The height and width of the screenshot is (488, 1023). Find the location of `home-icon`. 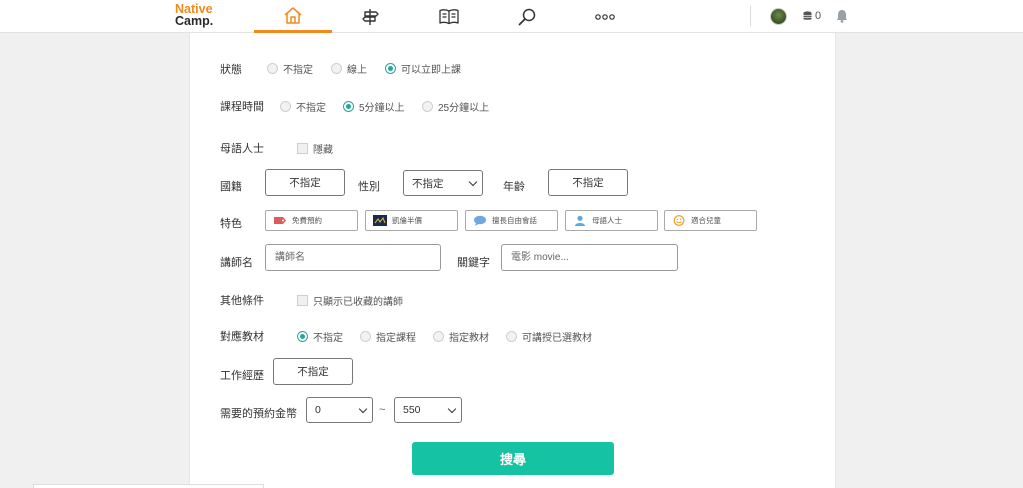

home-icon is located at coordinates (293, 15).